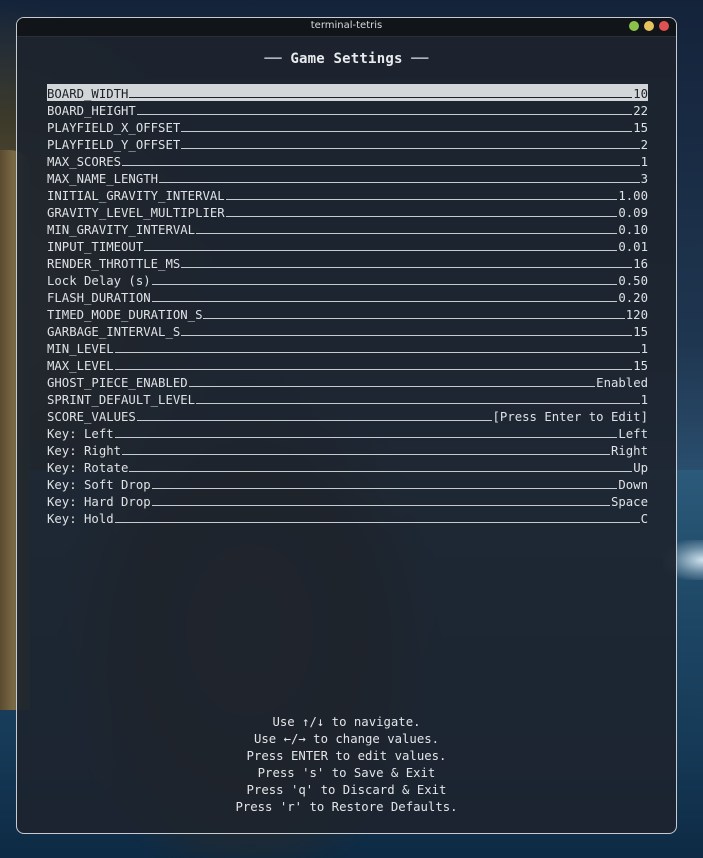 The height and width of the screenshot is (858, 703). What do you see at coordinates (622, 383) in the screenshot?
I see `setting-value: Enabled` at bounding box center [622, 383].